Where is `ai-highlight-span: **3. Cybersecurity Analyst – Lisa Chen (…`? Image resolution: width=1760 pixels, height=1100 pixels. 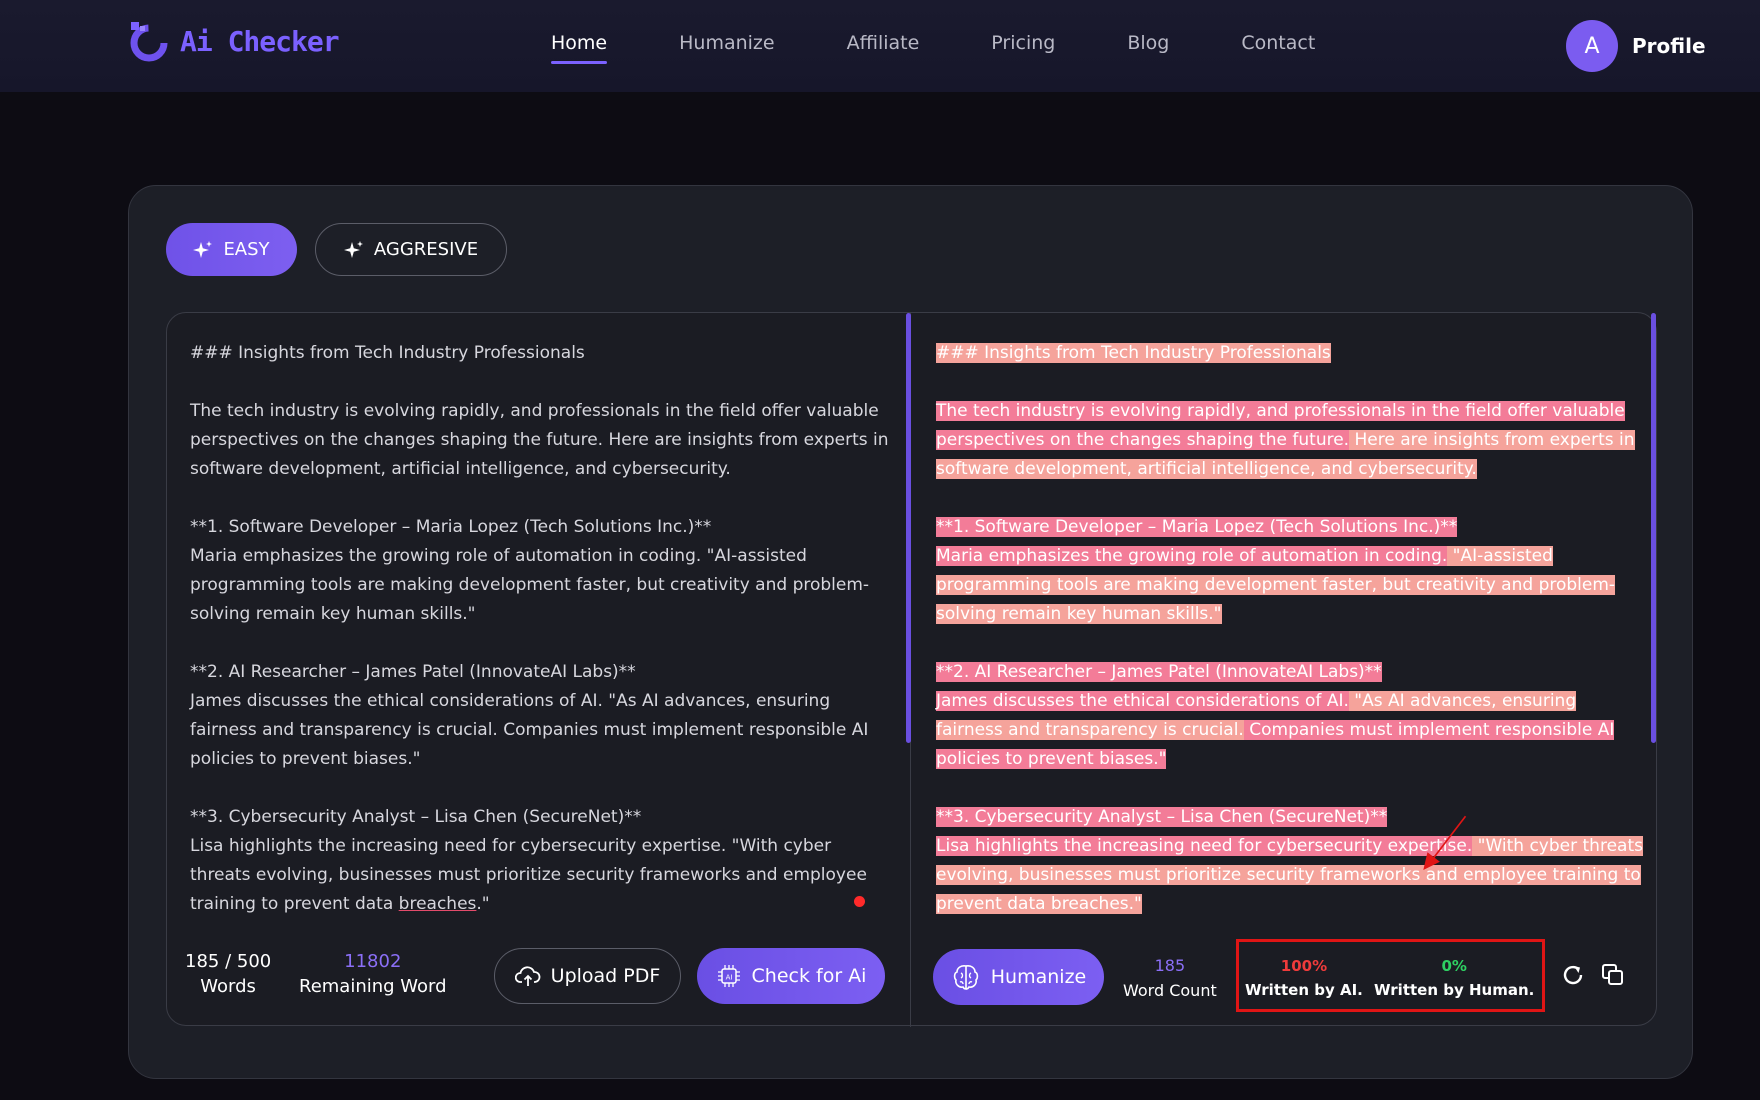
ai-highlight-span: **3. Cybersecurity Analyst – Lisa Chen (… is located at coordinates (1162, 817).